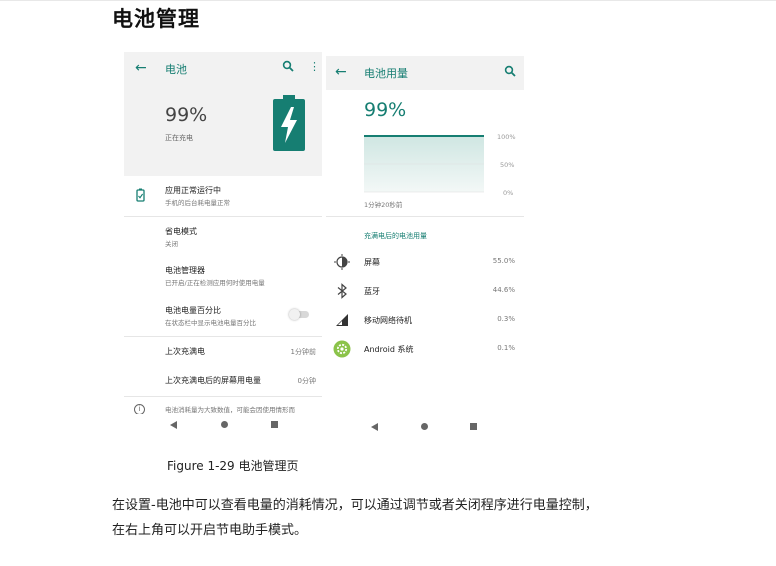  I want to click on row-subtitle: 在状态栏中显示电池电量百分比, so click(210, 323).